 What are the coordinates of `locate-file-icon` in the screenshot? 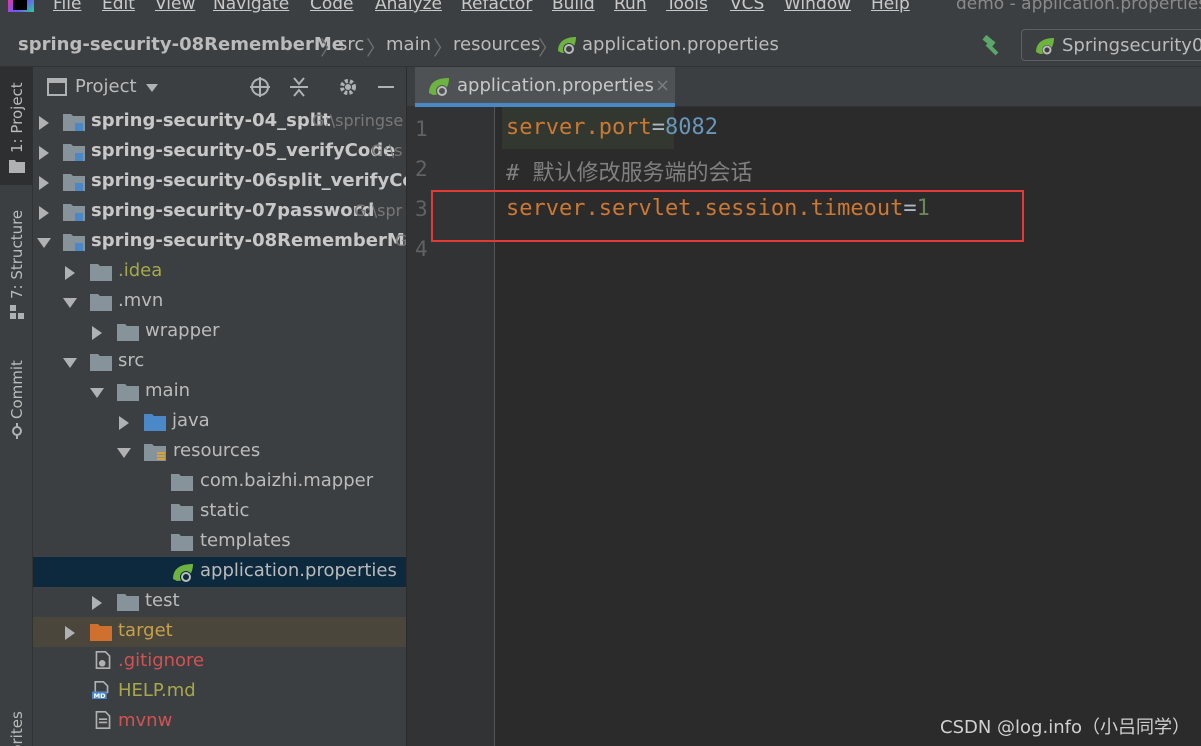 It's located at (260, 87).